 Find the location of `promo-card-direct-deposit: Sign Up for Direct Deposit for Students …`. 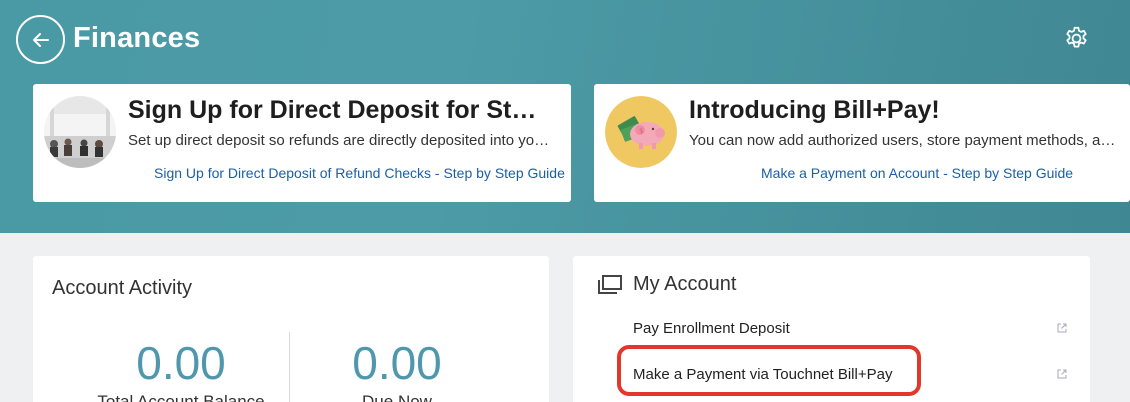

promo-card-direct-deposit: Sign Up for Direct Deposit for Students … is located at coordinates (302, 143).